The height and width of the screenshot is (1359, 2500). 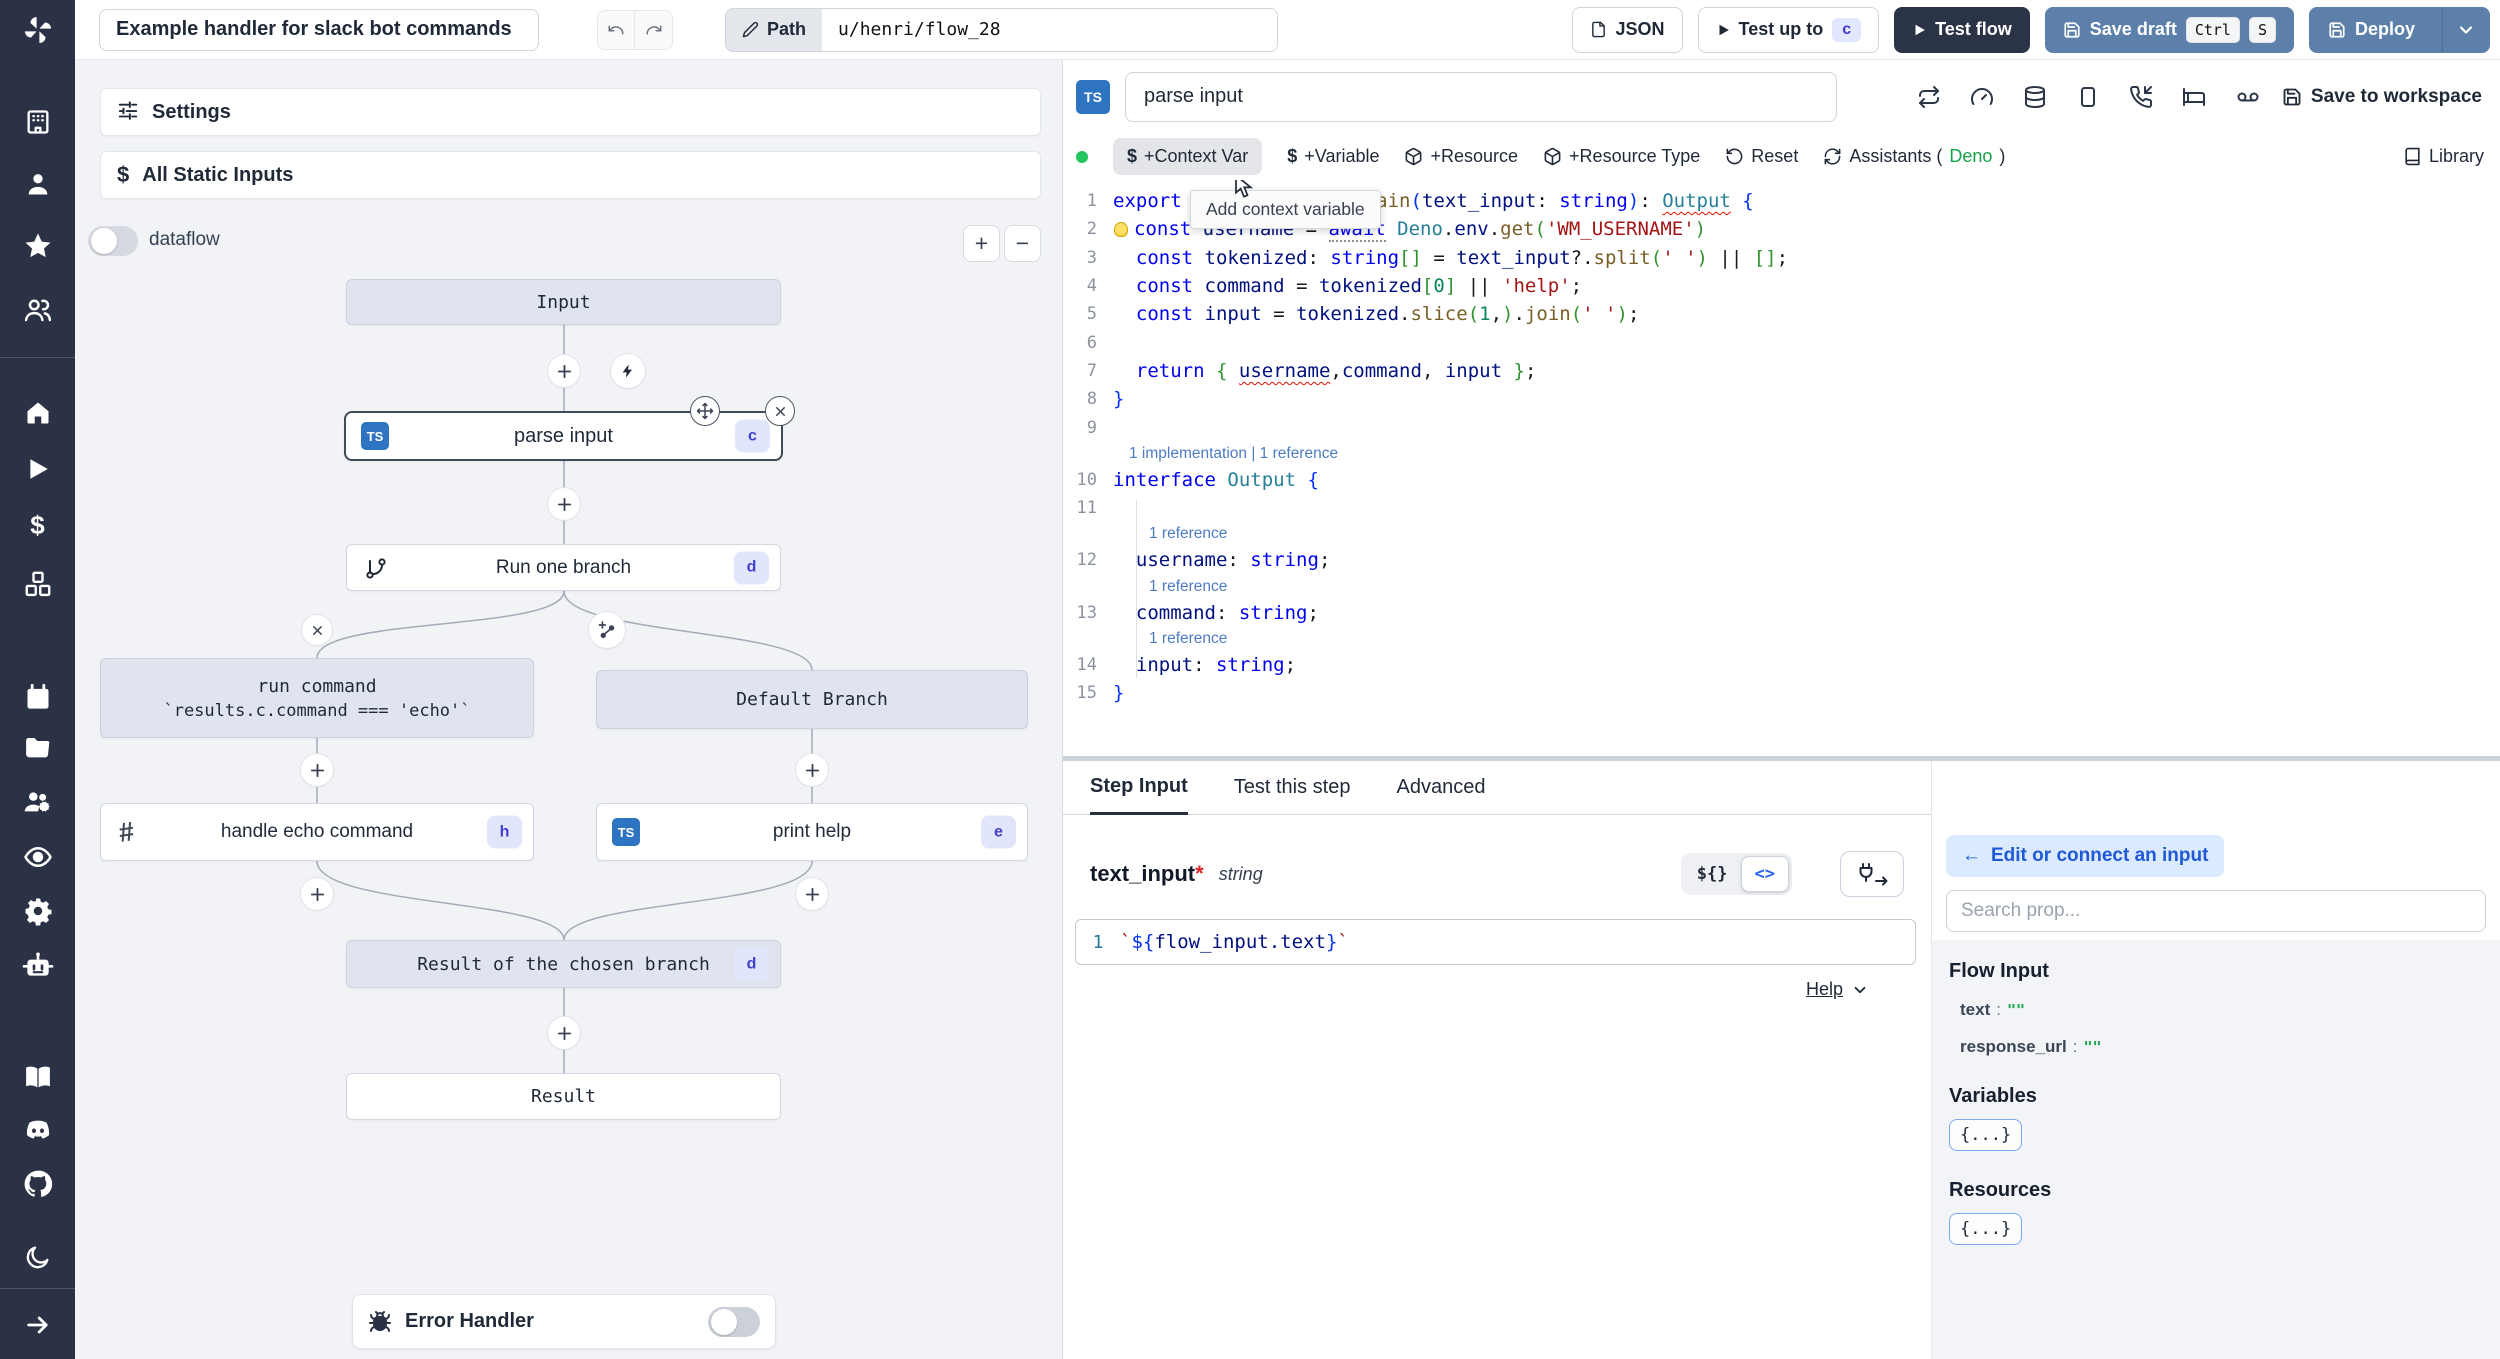 What do you see at coordinates (380, 1321) in the screenshot?
I see `bug-icon` at bounding box center [380, 1321].